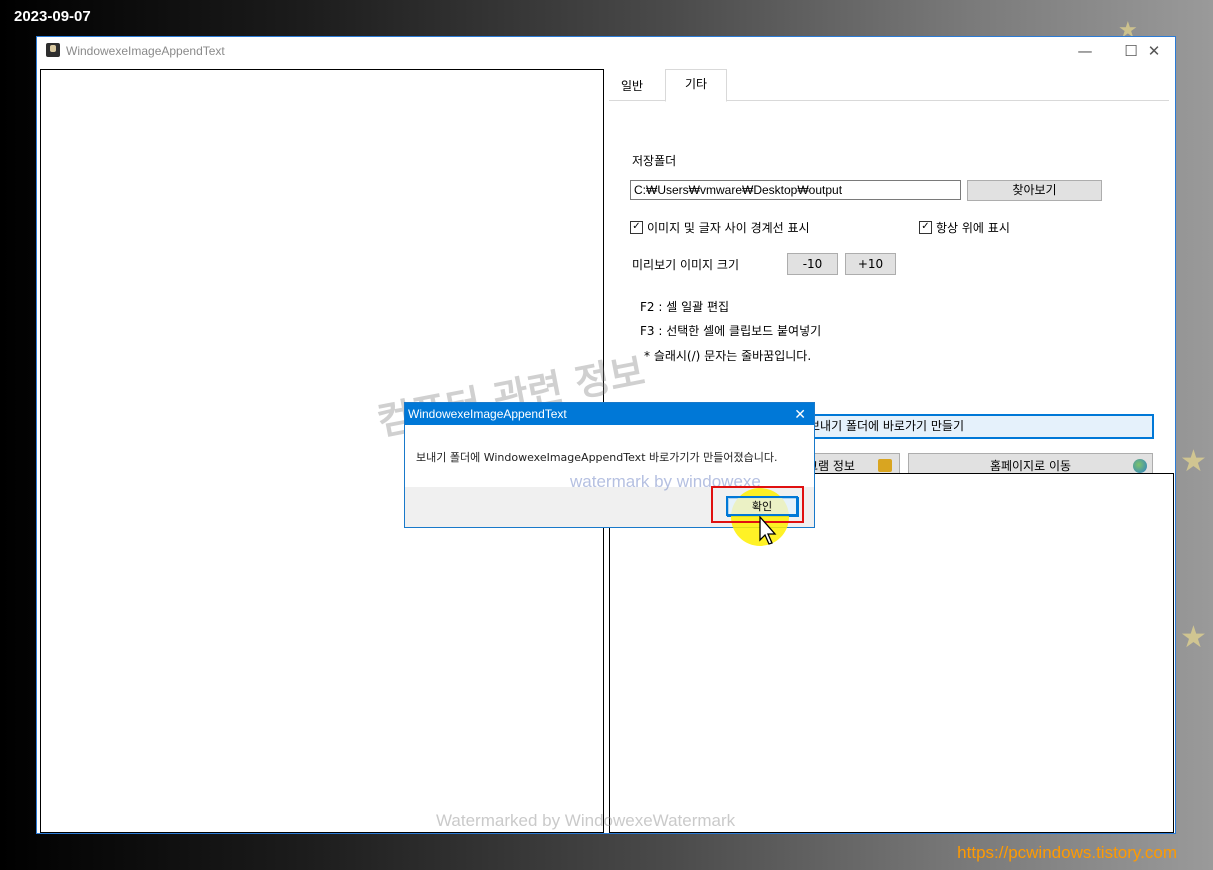  Describe the element at coordinates (586, 820) in the screenshot. I see `watermark-bottom: Watermarked by WindowexeWatermark` at that location.